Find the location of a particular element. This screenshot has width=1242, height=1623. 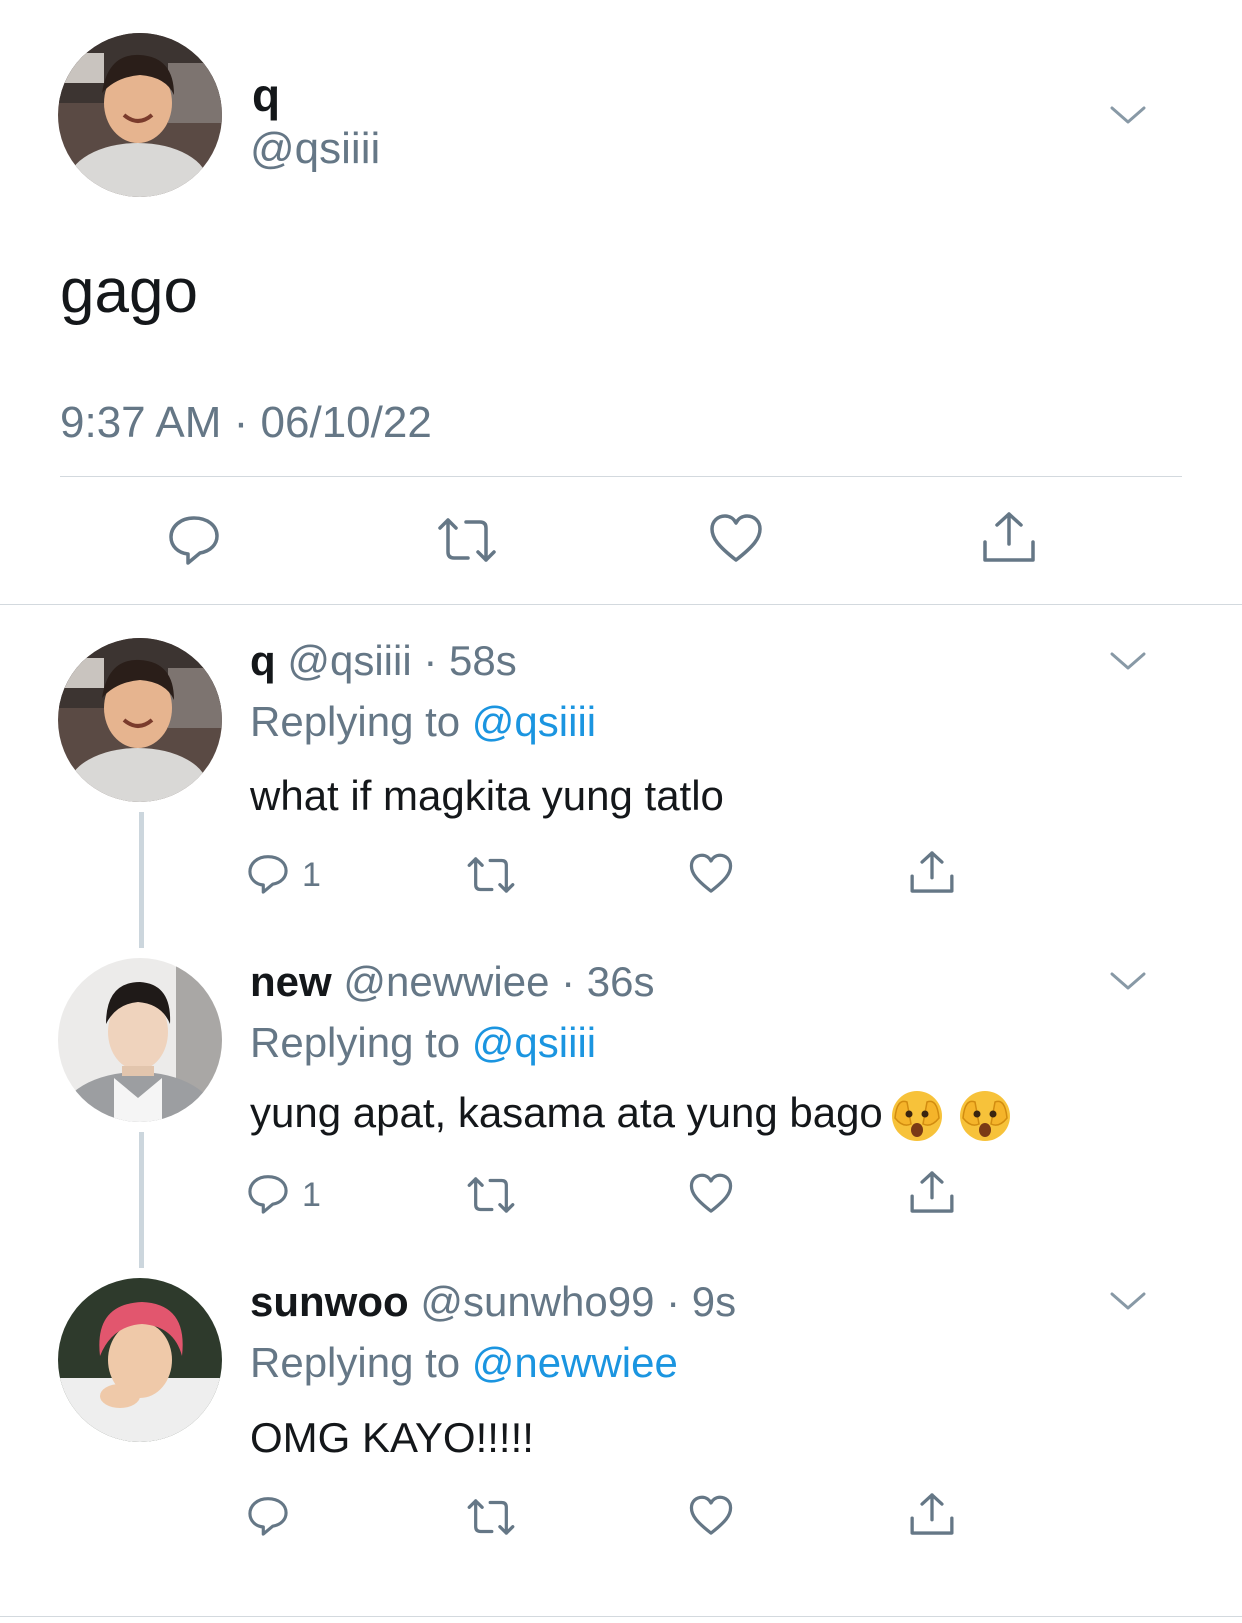

reply-time: · 9s is located at coordinates (701, 1301).